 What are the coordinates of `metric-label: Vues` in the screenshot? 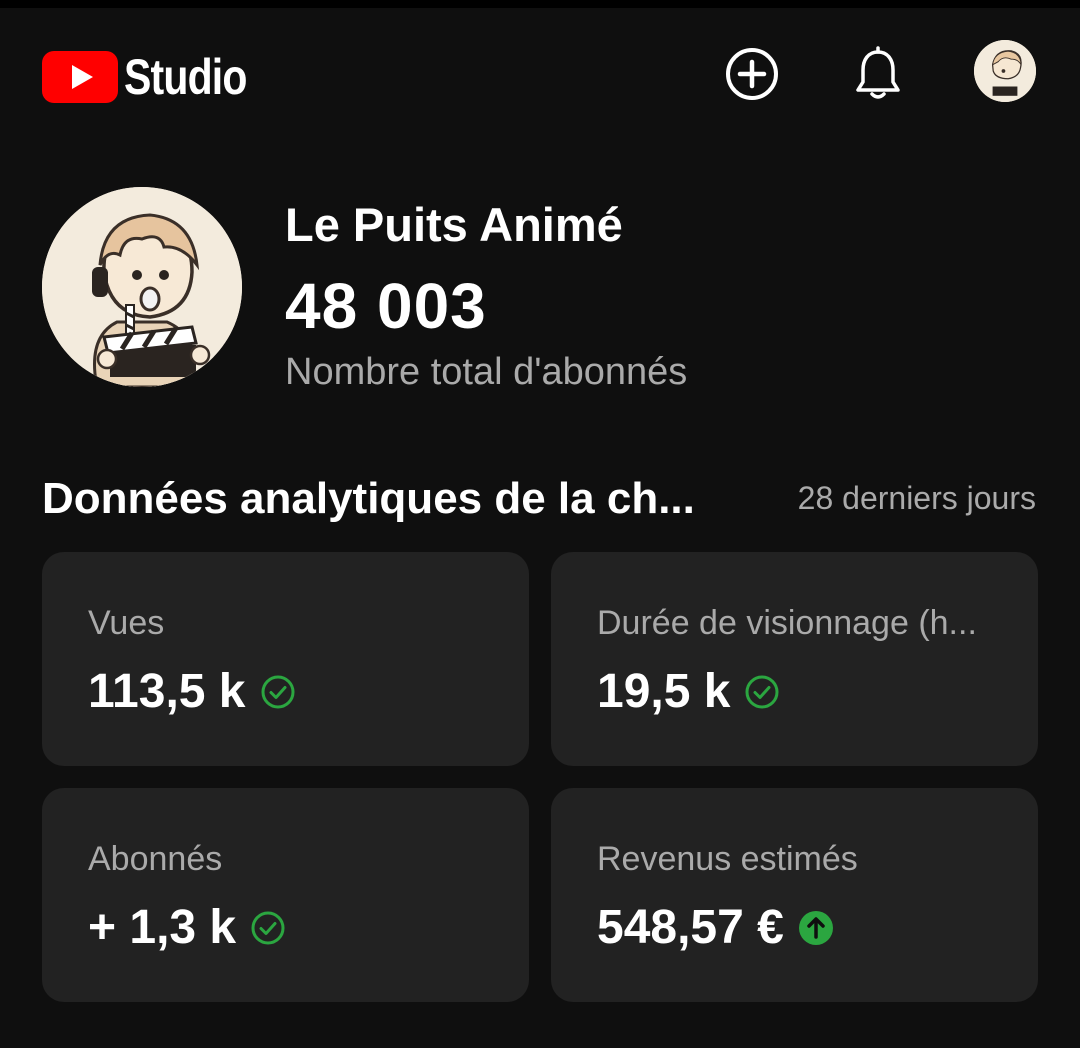 It's located at (126, 623).